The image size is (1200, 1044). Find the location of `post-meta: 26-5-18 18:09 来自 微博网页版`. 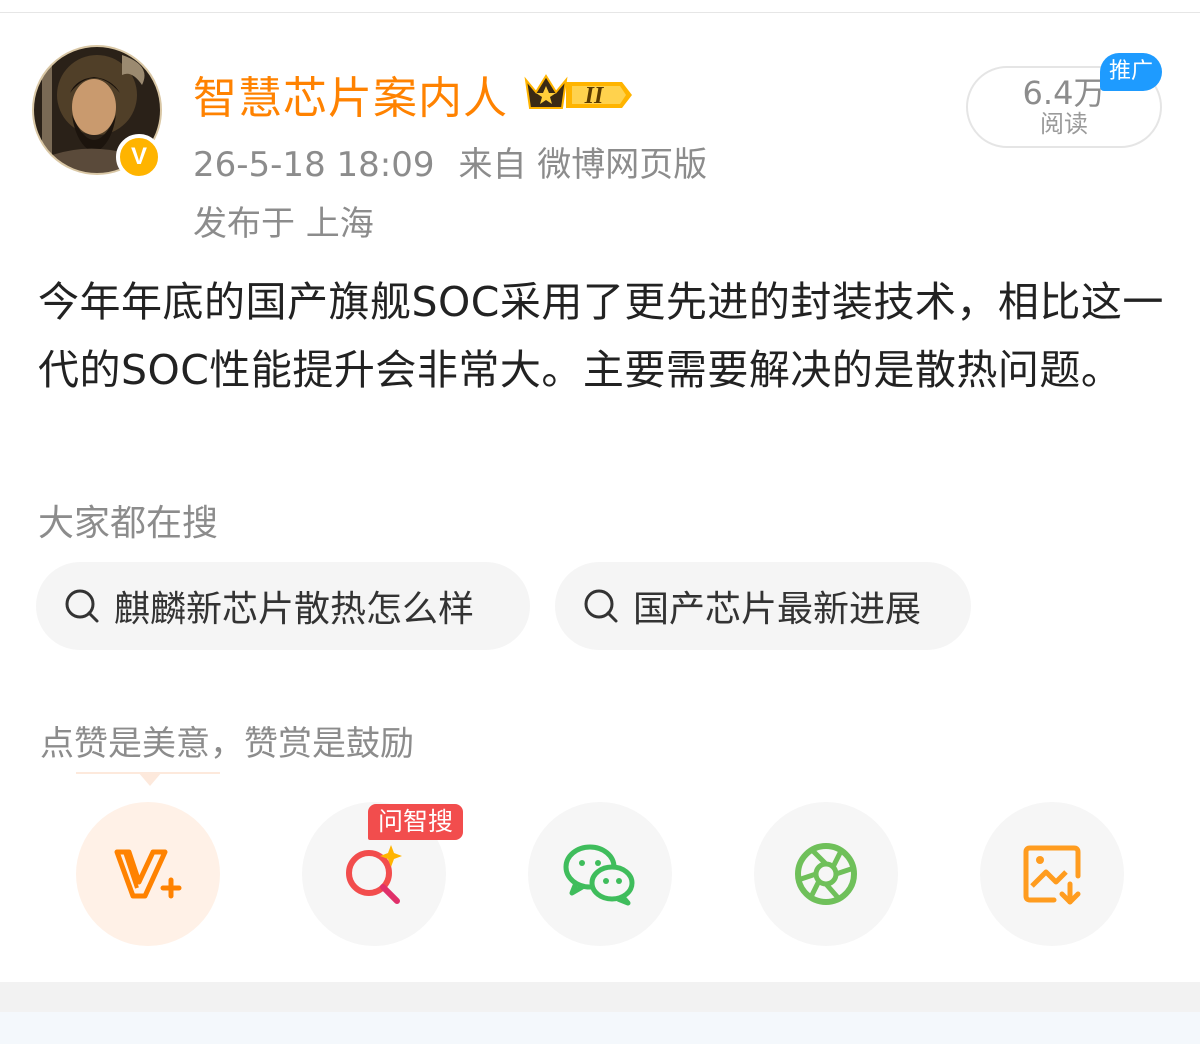

post-meta: 26-5-18 18:09 来自 微博网页版 is located at coordinates (462, 161).